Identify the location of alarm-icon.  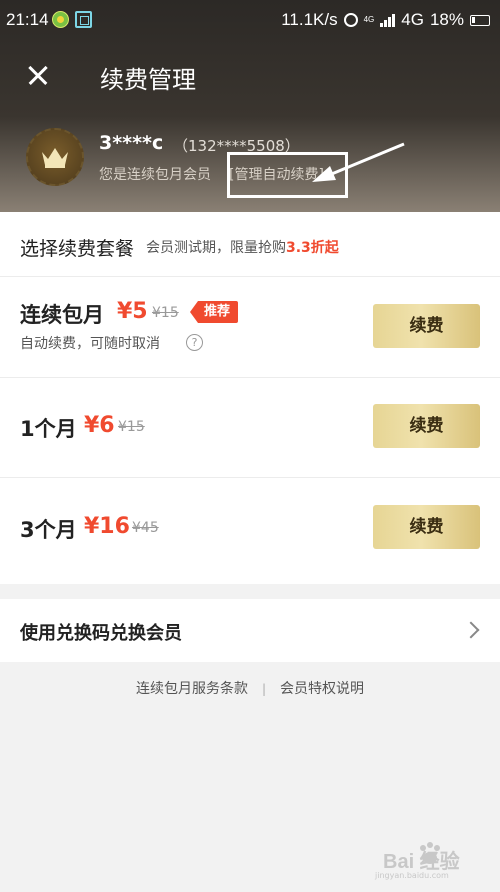
(350, 20).